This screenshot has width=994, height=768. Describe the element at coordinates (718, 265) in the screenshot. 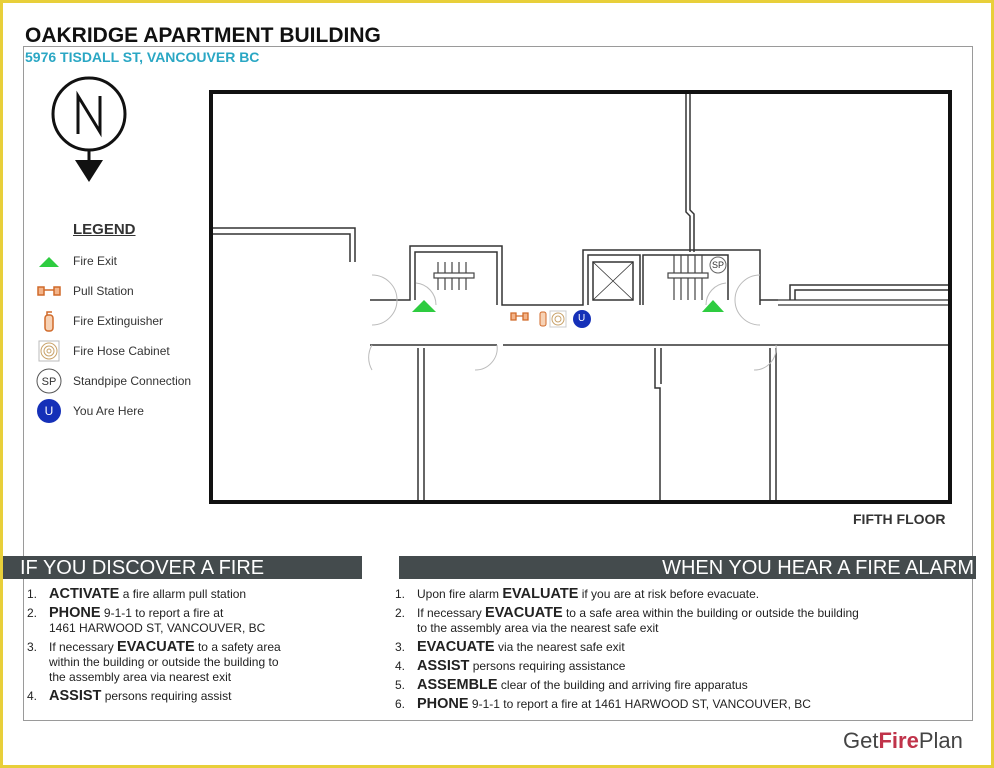

I see `standpipe-label: SP` at that location.